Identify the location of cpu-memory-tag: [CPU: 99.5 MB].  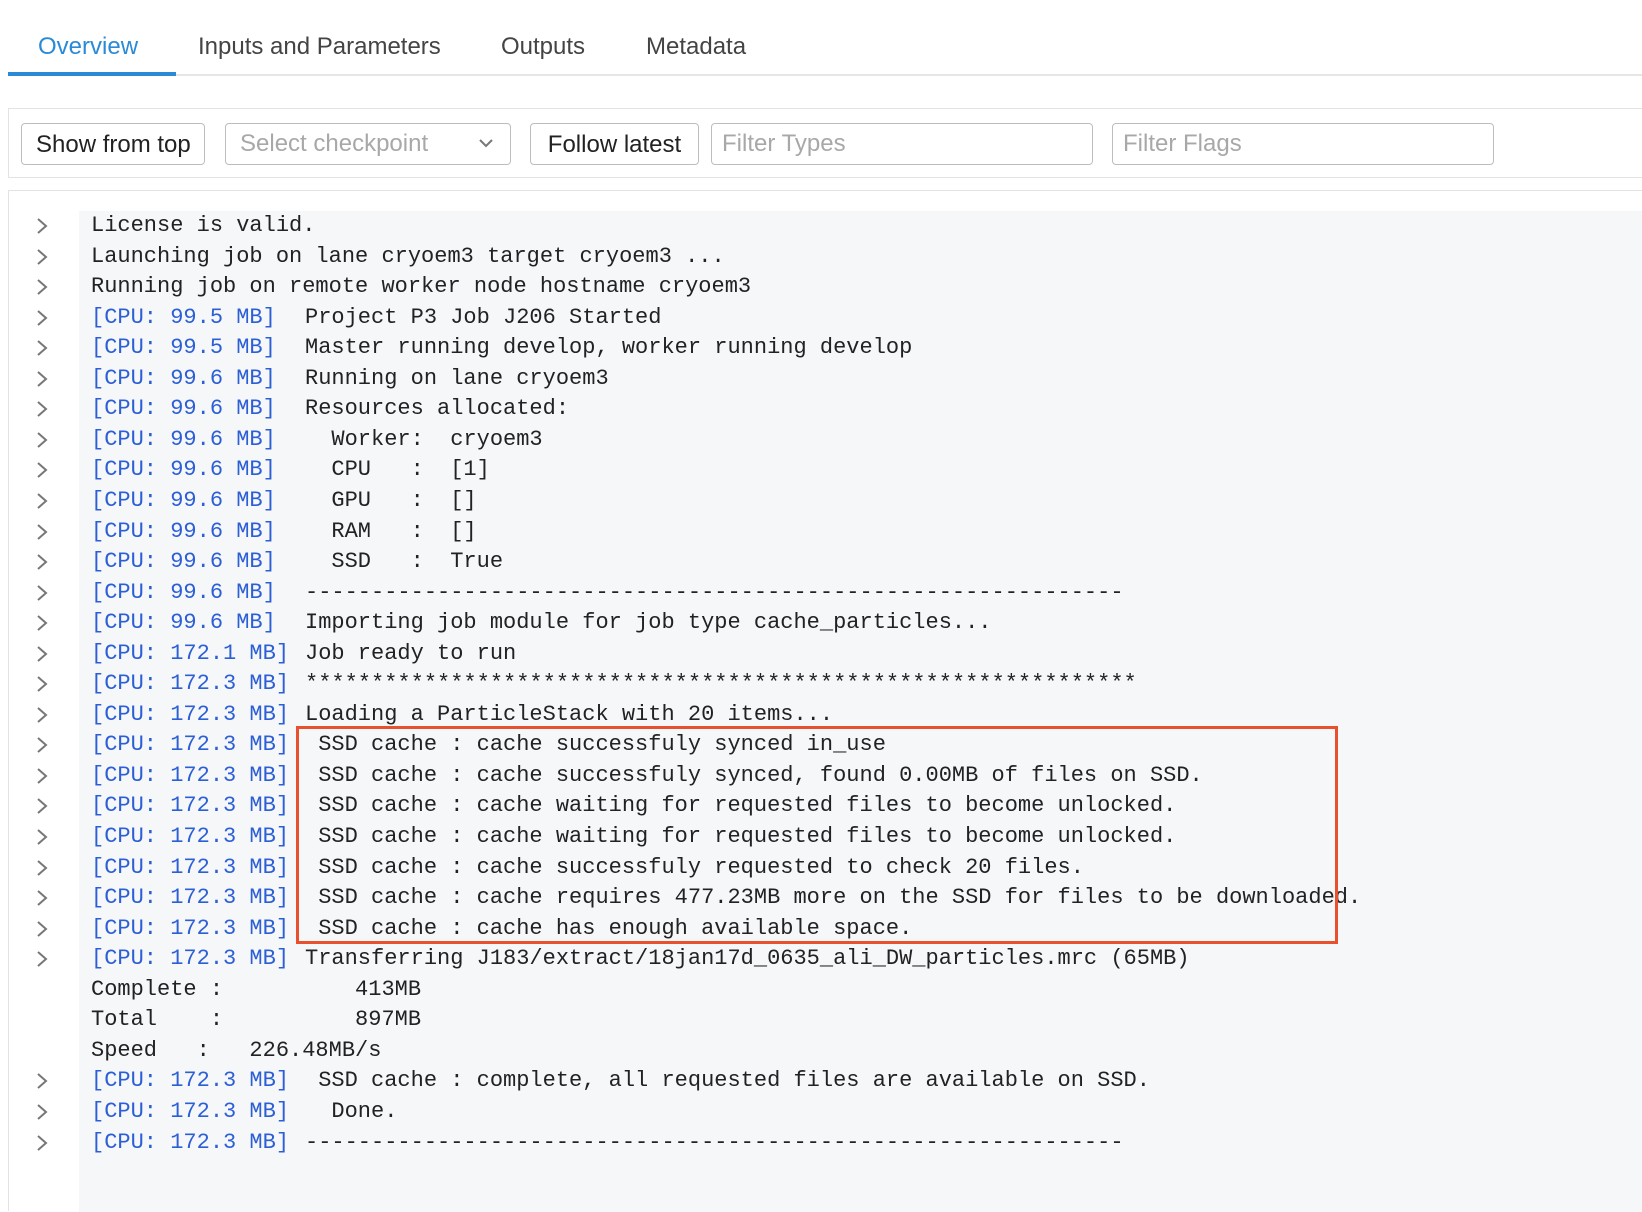
(183, 317).